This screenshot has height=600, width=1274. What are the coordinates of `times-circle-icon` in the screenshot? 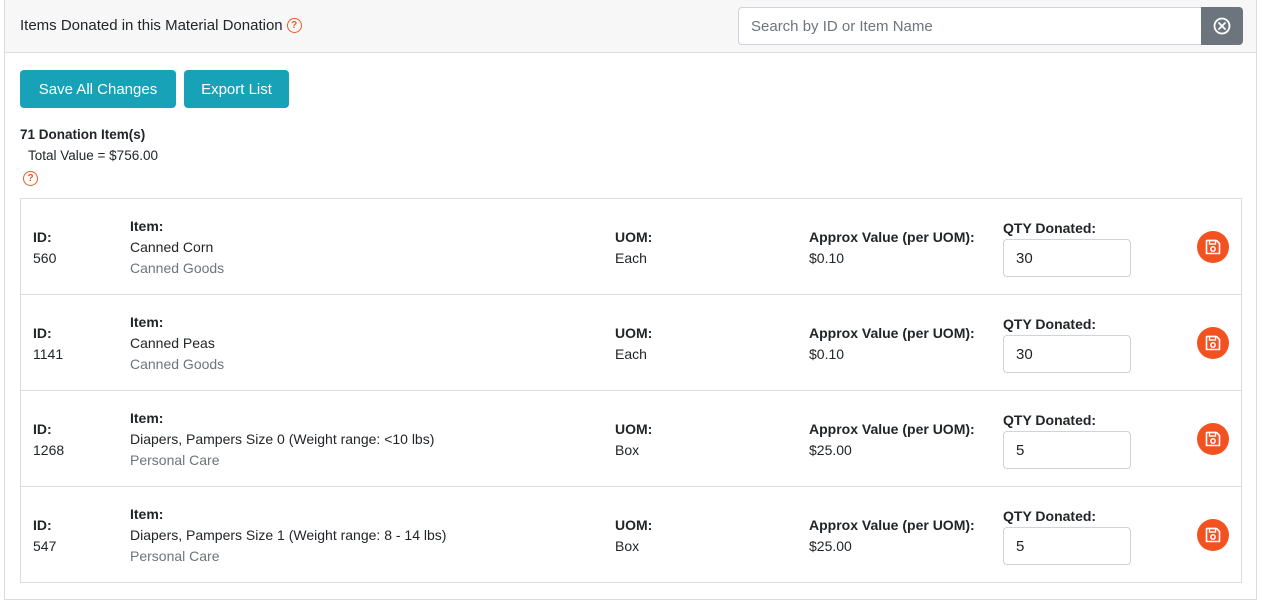 It's located at (1222, 26).